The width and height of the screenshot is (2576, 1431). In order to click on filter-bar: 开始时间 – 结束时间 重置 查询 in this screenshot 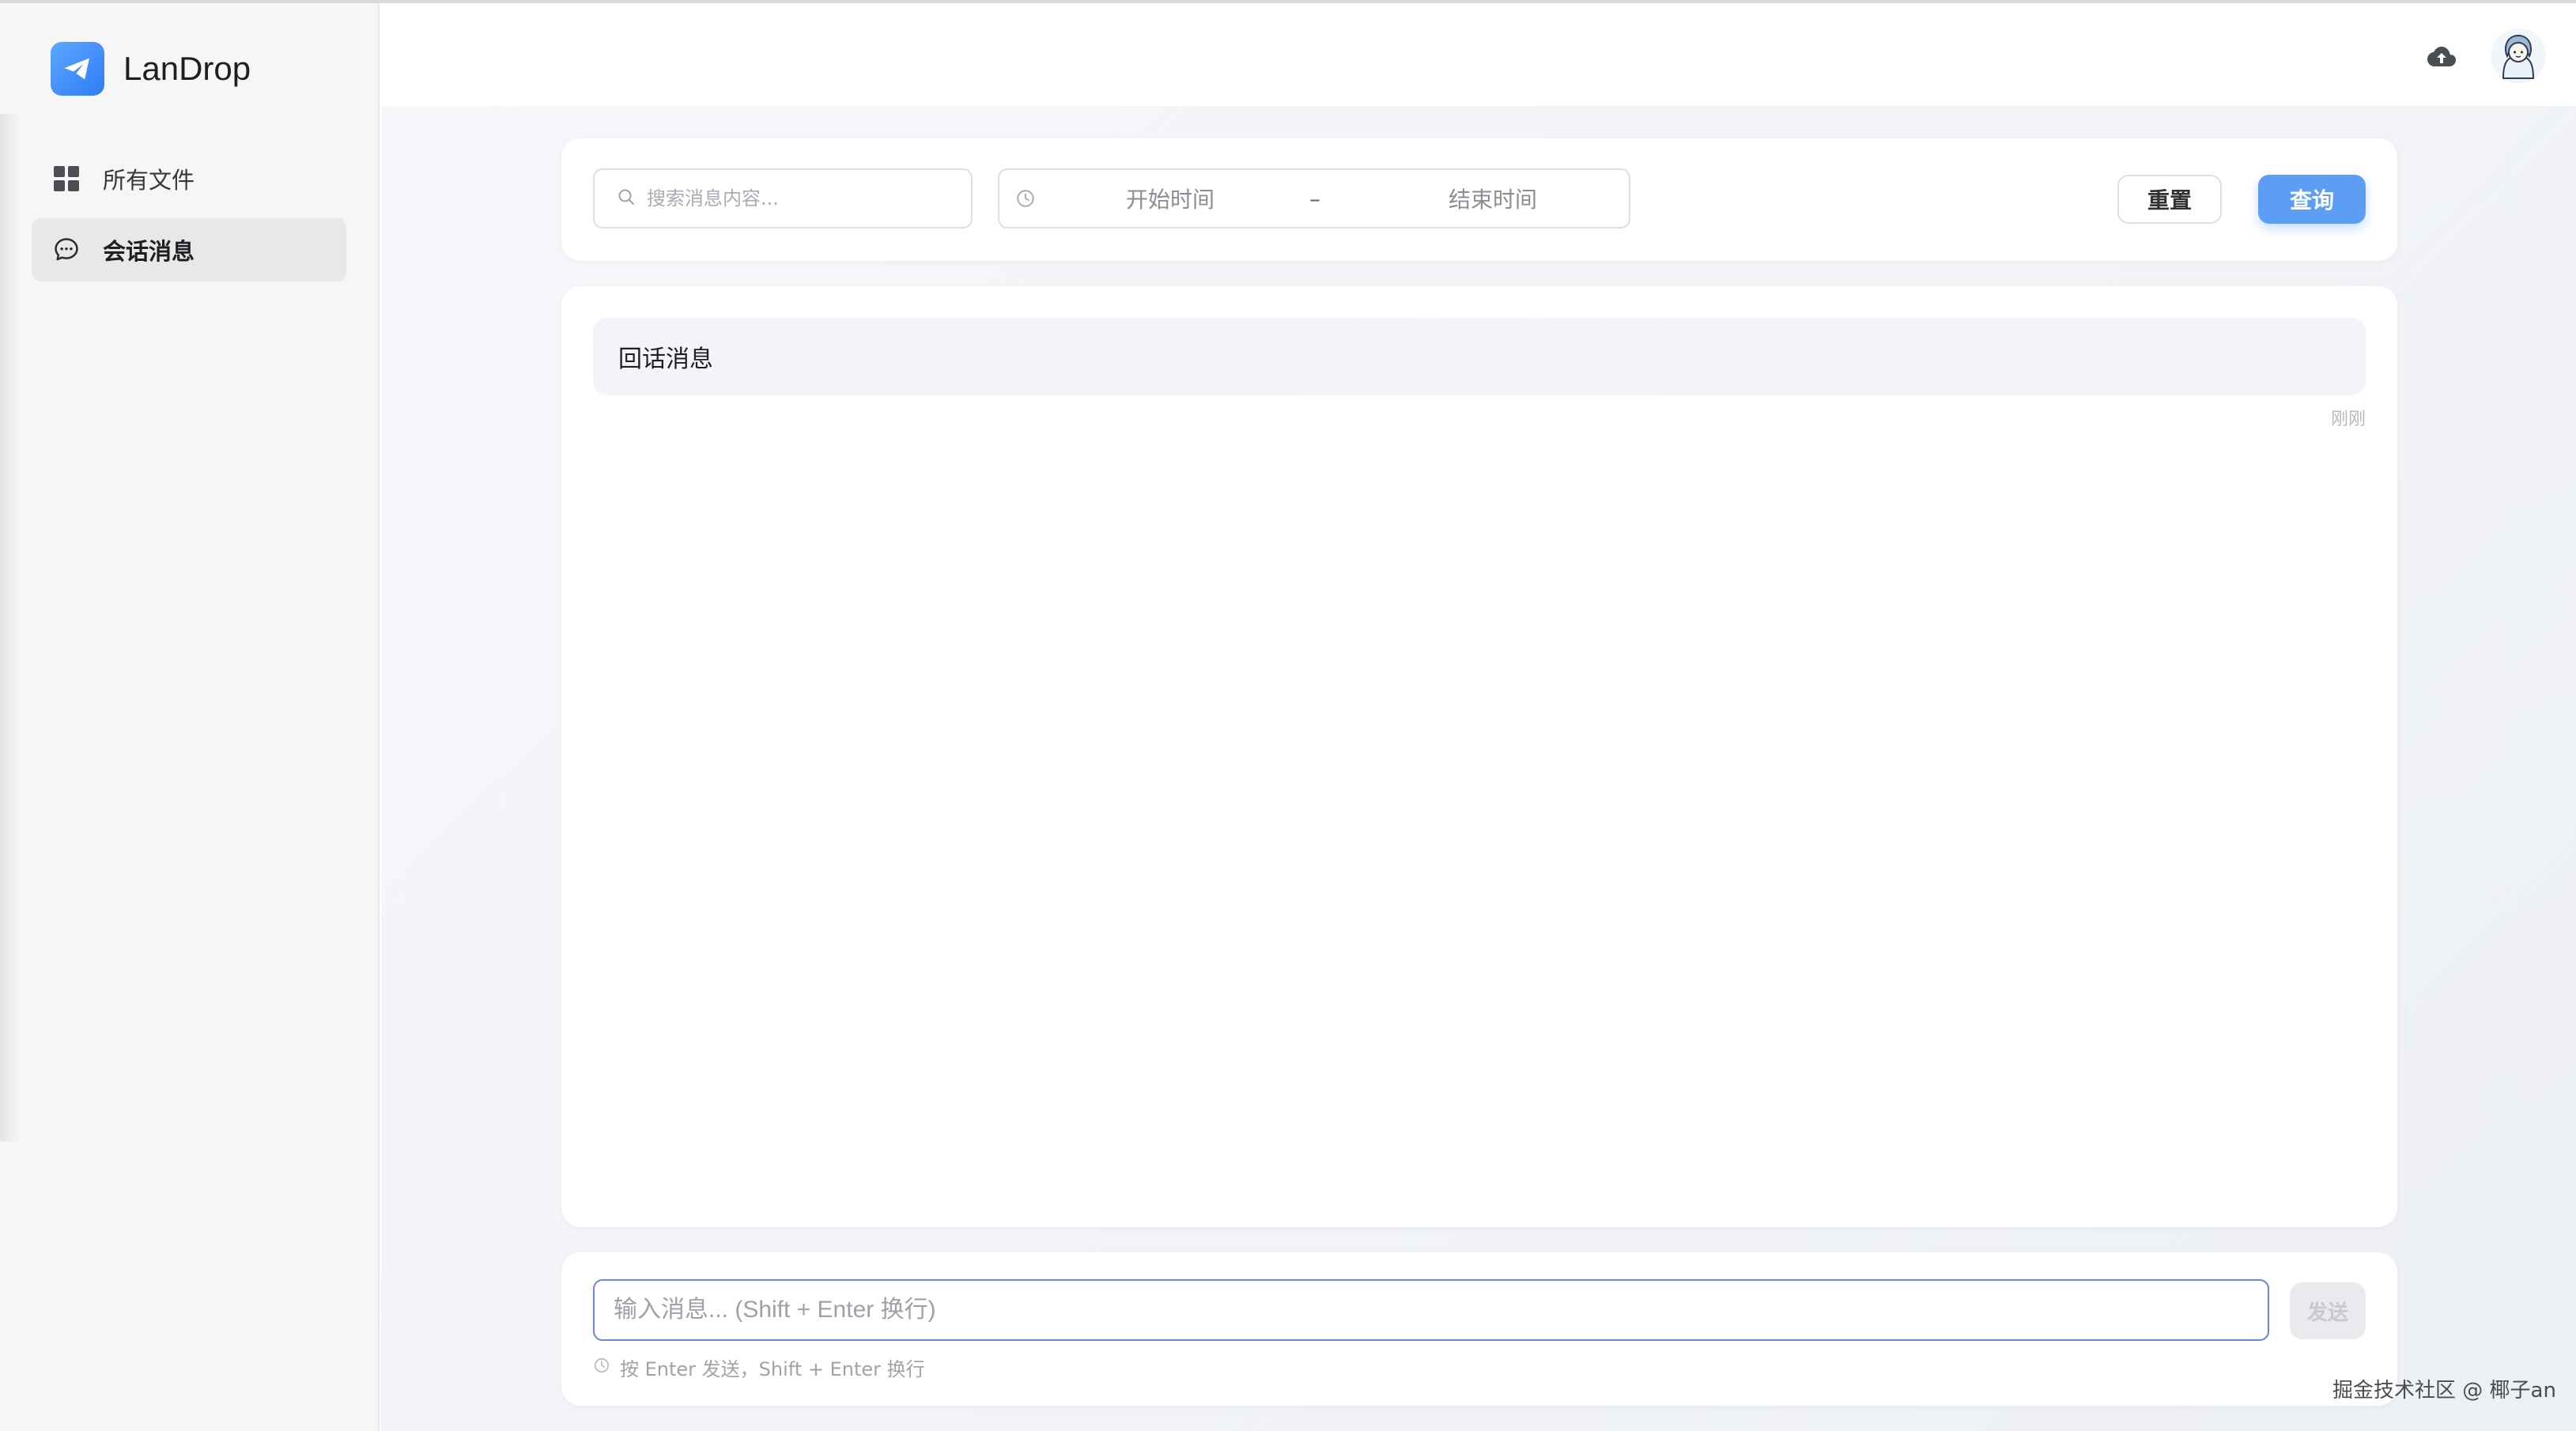, I will do `click(1479, 199)`.